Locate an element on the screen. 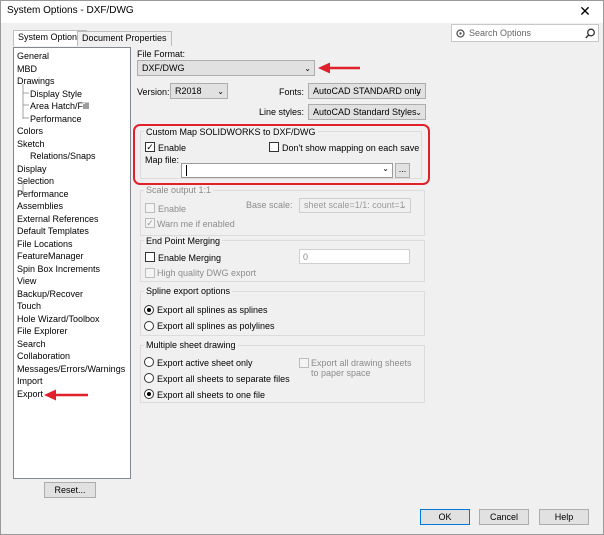 The width and height of the screenshot is (604, 535). scale-output-title: Scale output 1:1 is located at coordinates (179, 190).